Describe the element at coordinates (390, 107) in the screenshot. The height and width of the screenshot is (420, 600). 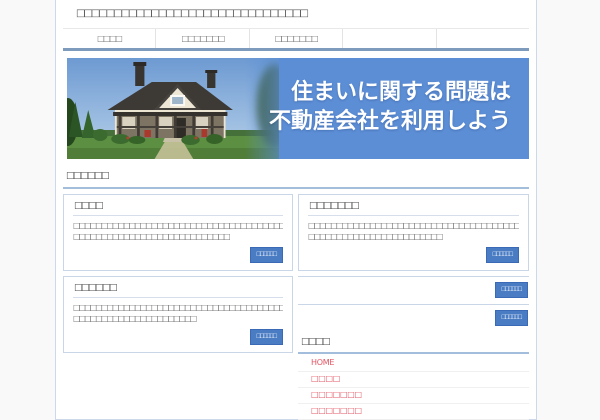
I see `banner-headline: 住まいに関する問題は 不動産会社を利用しよう` at that location.